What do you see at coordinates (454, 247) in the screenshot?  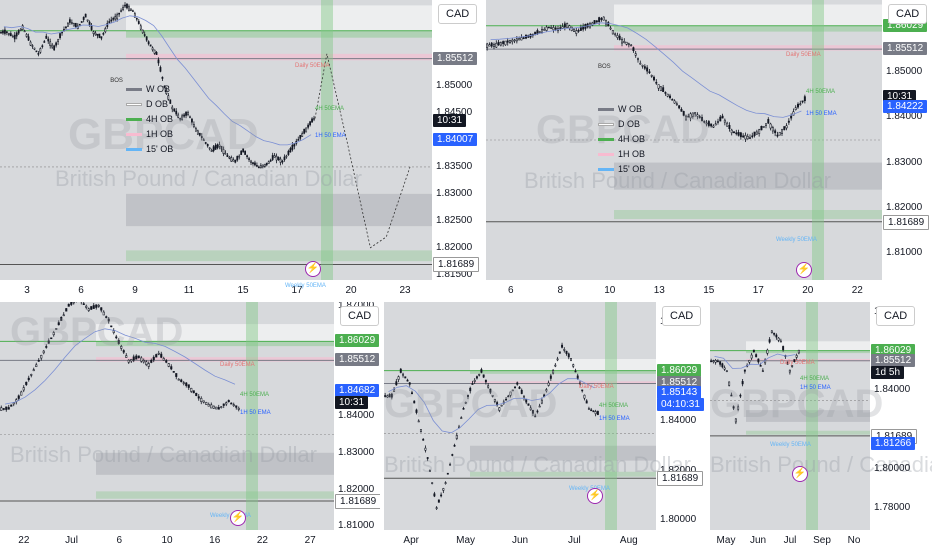 I see `y-tick-label: 1.82000` at bounding box center [454, 247].